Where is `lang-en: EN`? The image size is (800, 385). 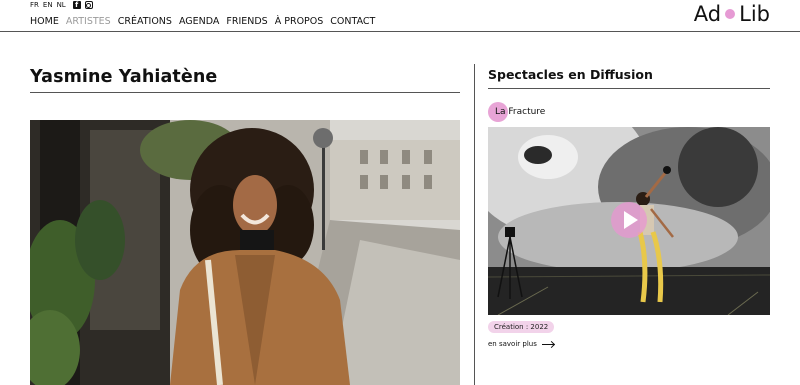 lang-en: EN is located at coordinates (48, 5).